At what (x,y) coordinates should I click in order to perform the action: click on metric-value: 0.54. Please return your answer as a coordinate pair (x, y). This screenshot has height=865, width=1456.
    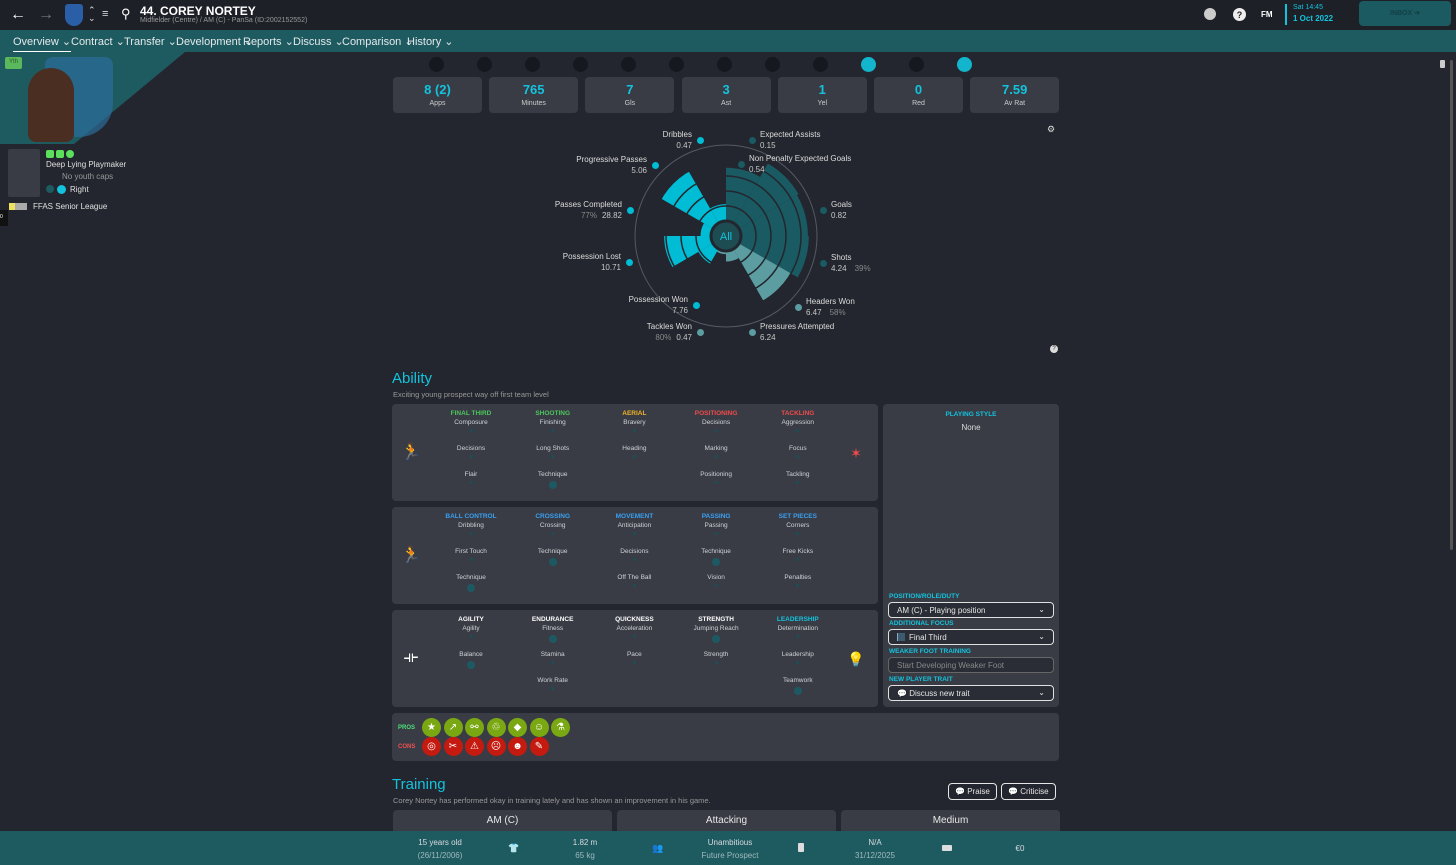
    Looking at the image, I should click on (757, 169).